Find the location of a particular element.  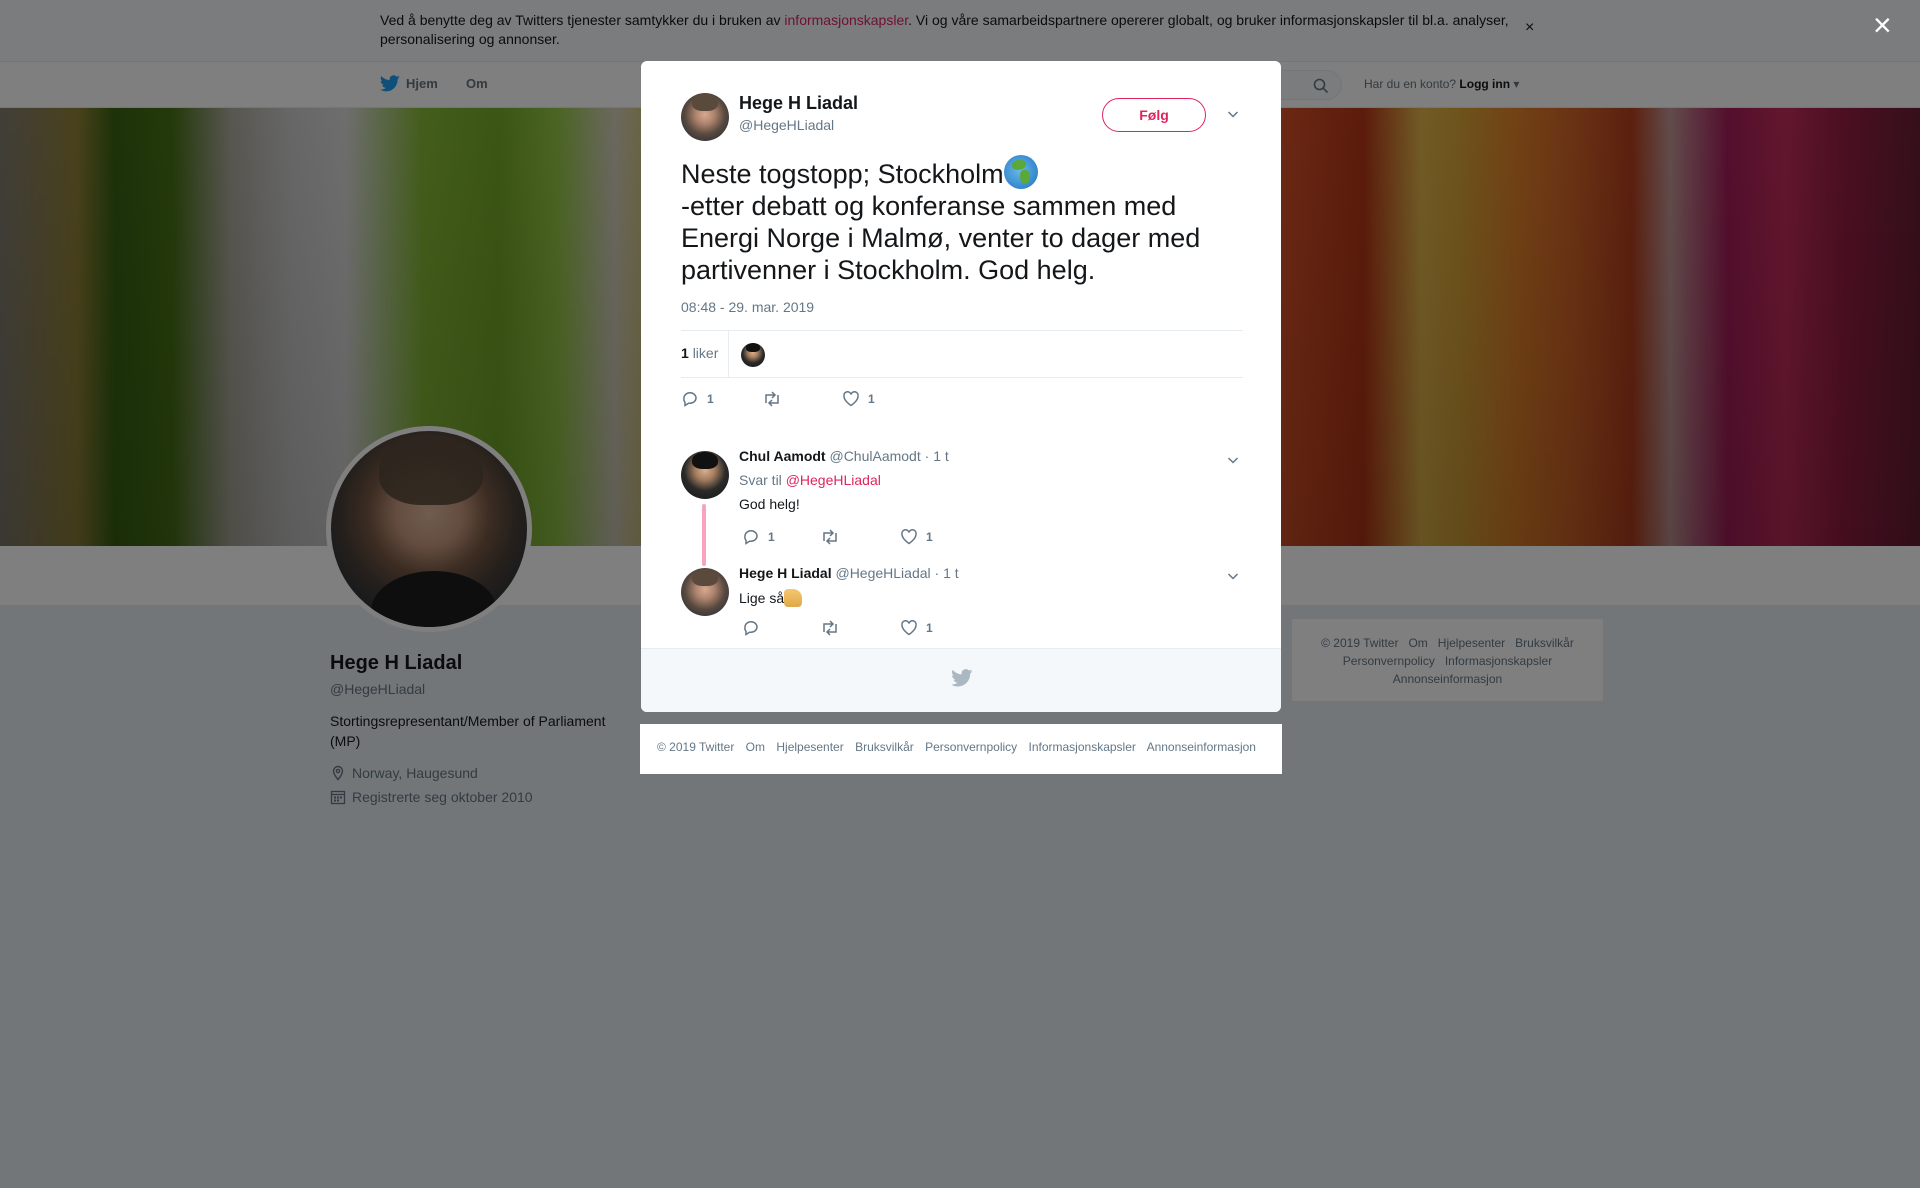

liker-avatar is located at coordinates (753, 355).